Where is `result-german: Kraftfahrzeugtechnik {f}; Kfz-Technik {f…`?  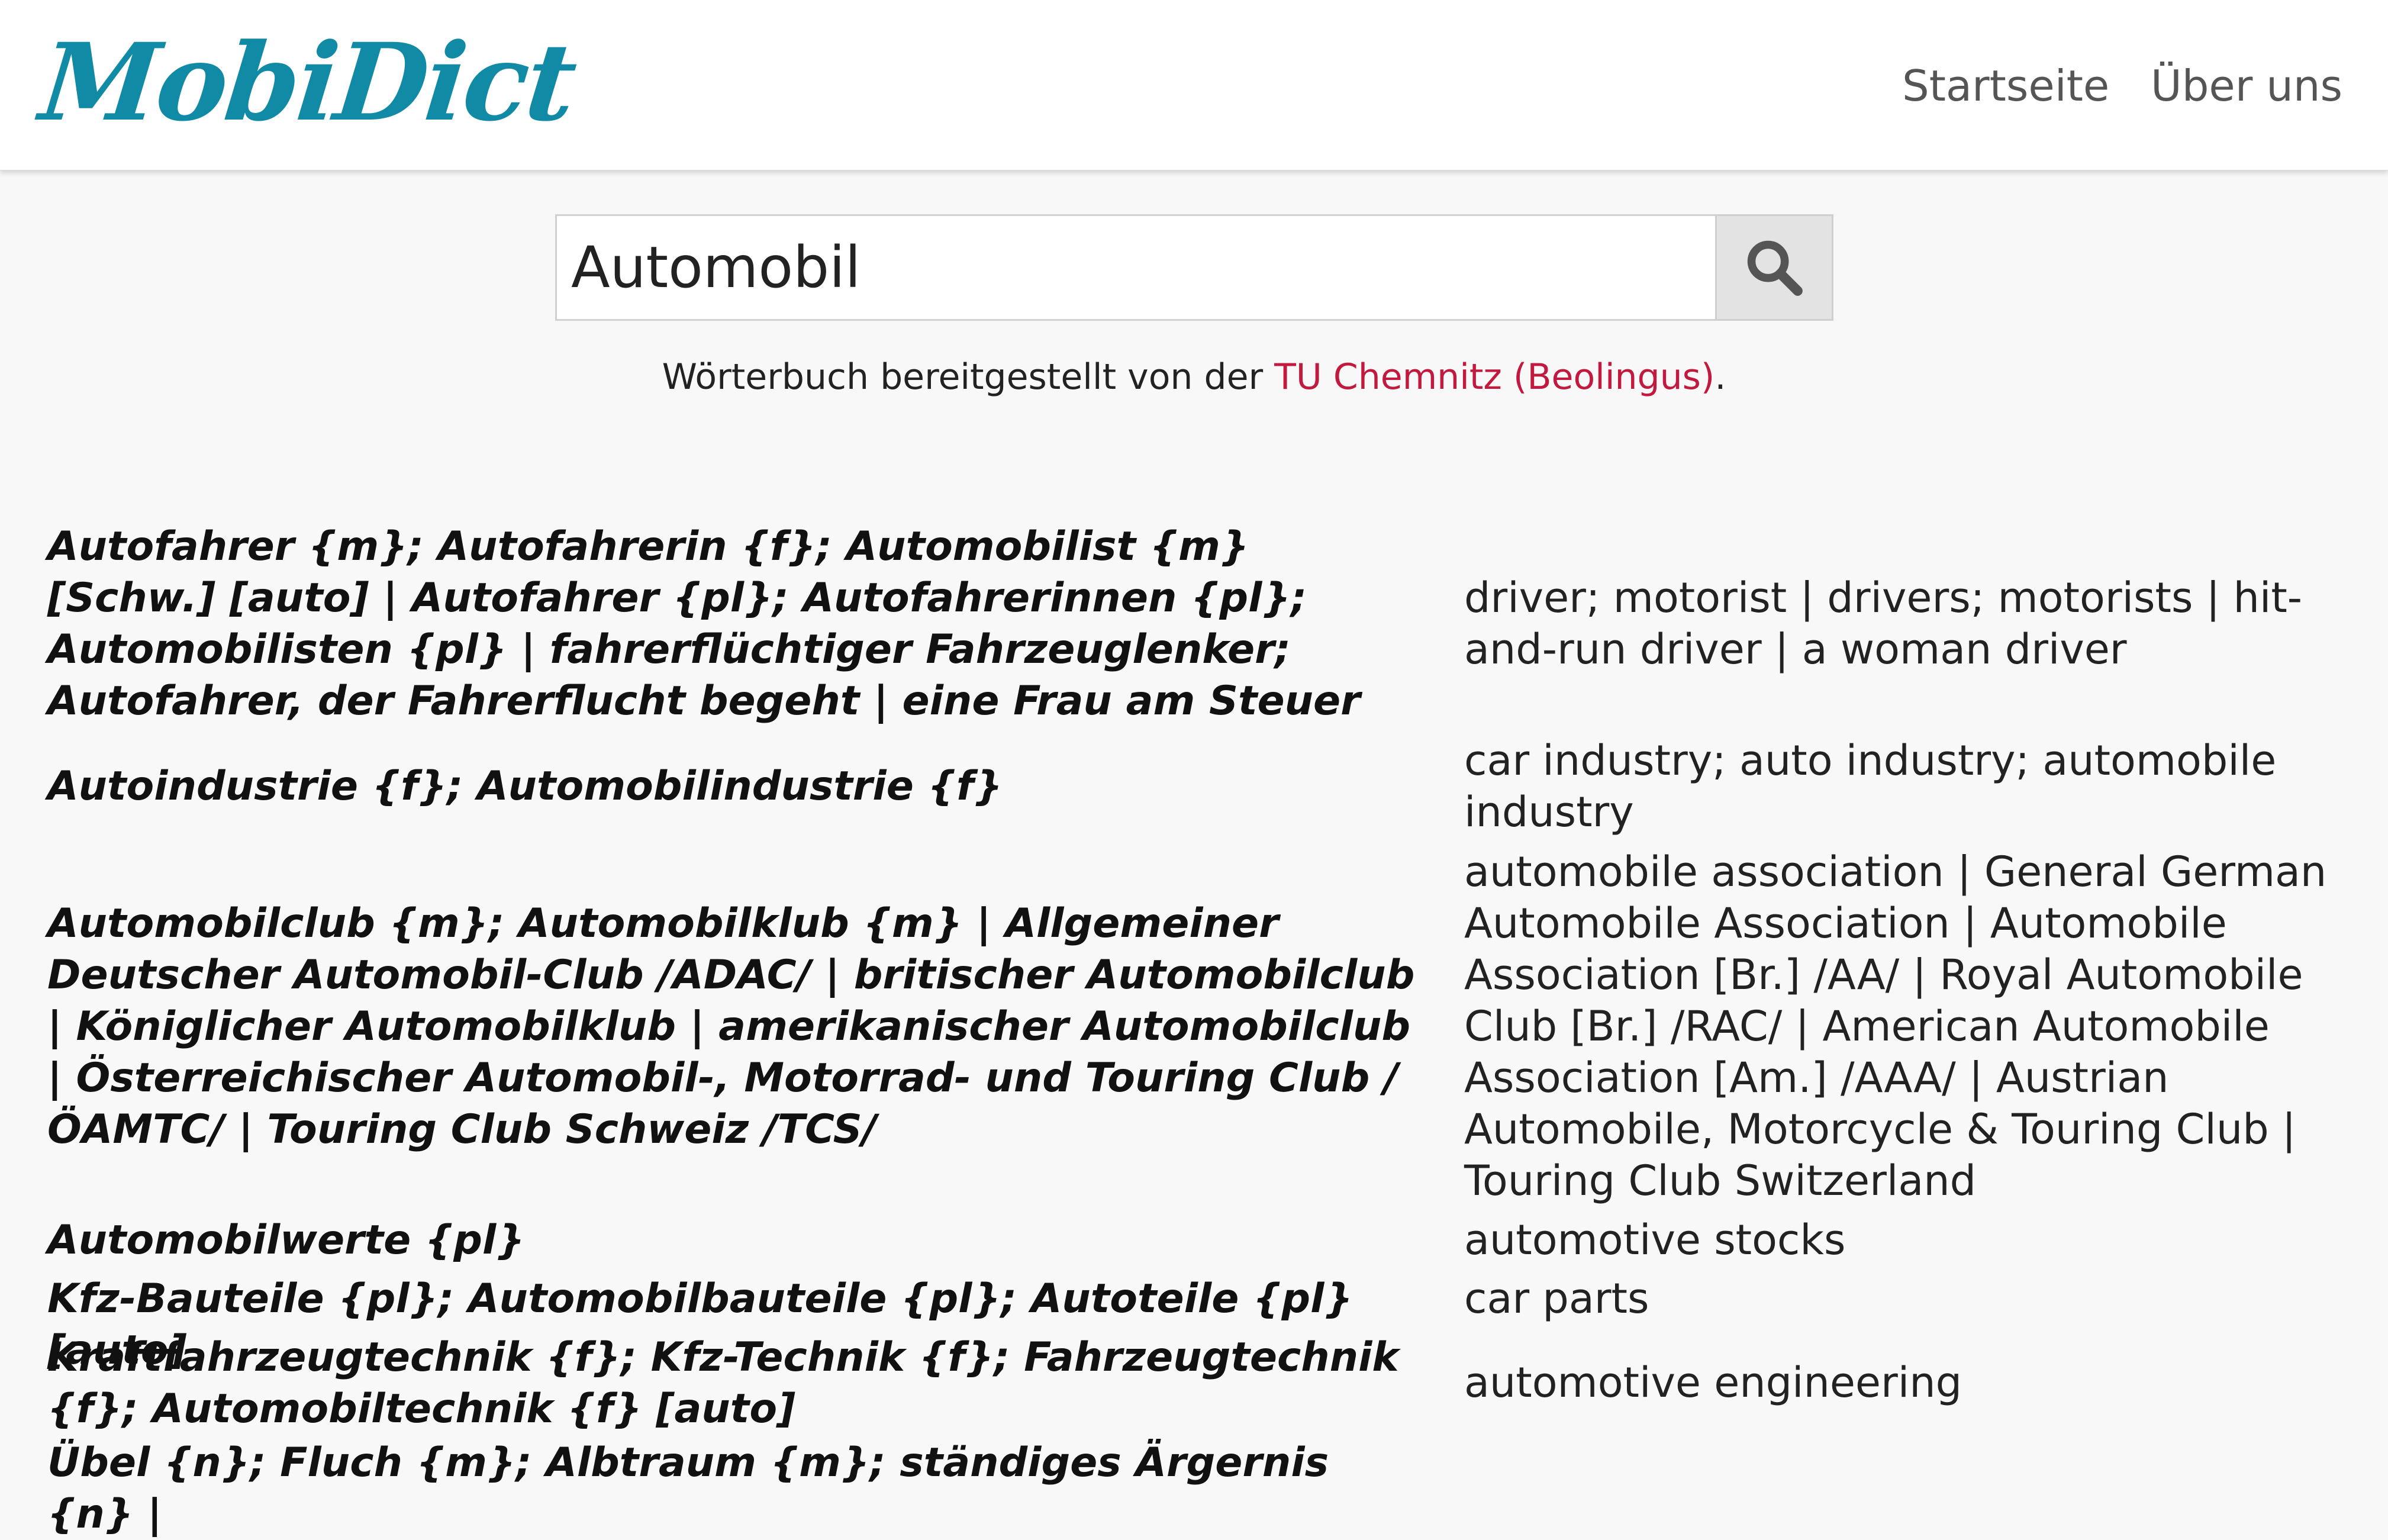
result-german: Kraftfahrzeugtechnik {f}; Kfz-Technik {f… is located at coordinates (723, 1383).